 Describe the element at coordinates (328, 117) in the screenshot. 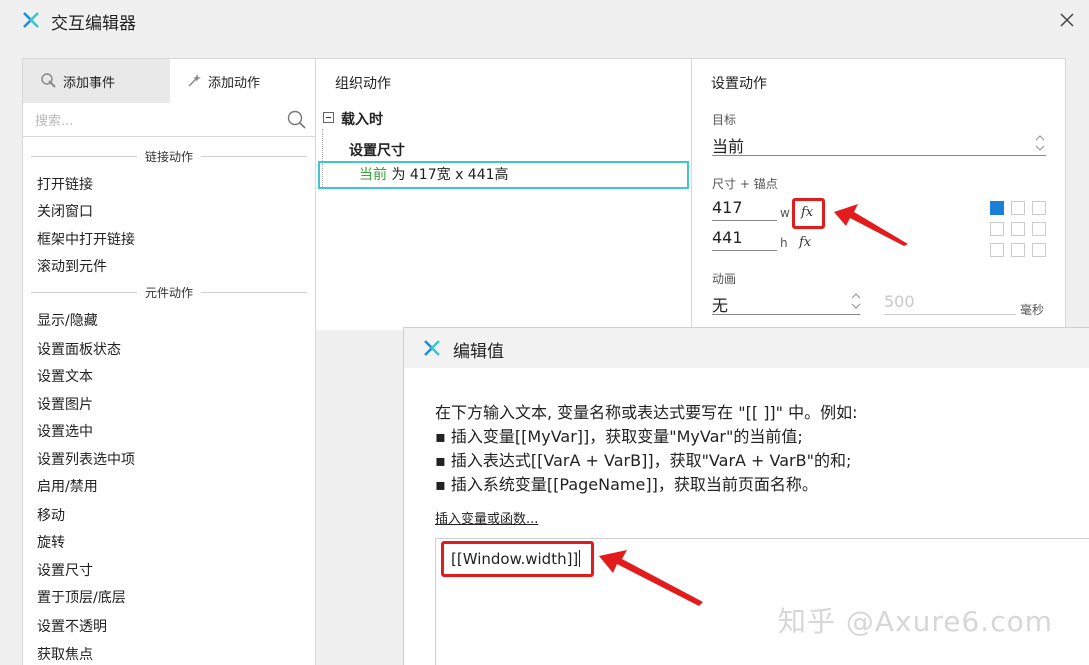

I see `collapse-icon` at that location.